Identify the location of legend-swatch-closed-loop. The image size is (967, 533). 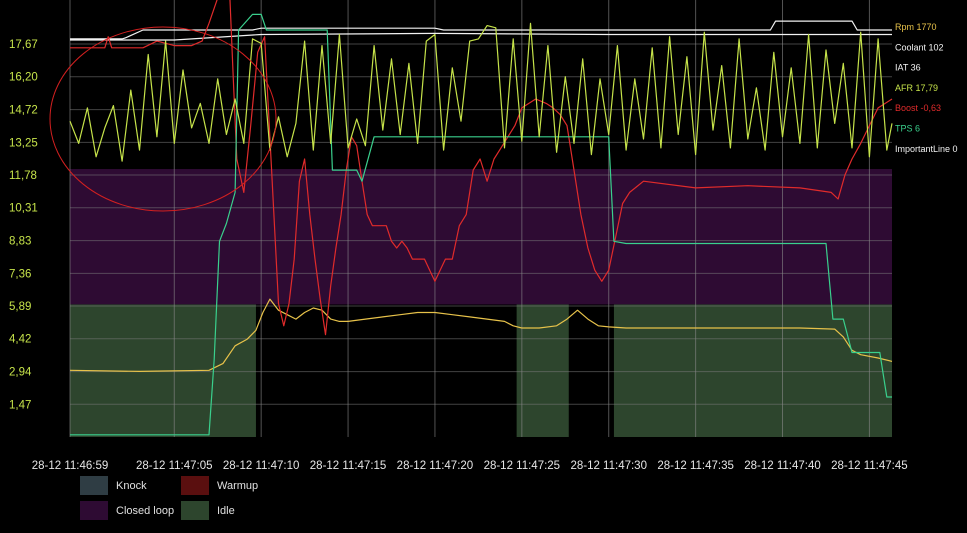
(94, 510).